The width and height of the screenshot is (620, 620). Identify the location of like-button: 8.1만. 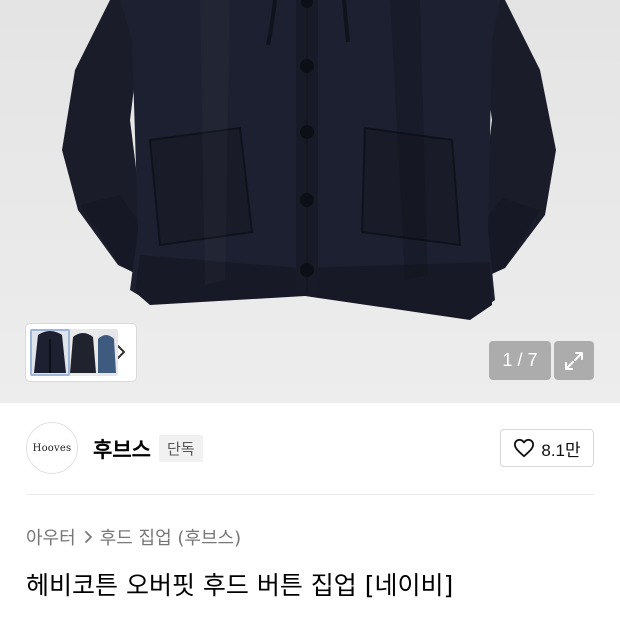
(547, 448).